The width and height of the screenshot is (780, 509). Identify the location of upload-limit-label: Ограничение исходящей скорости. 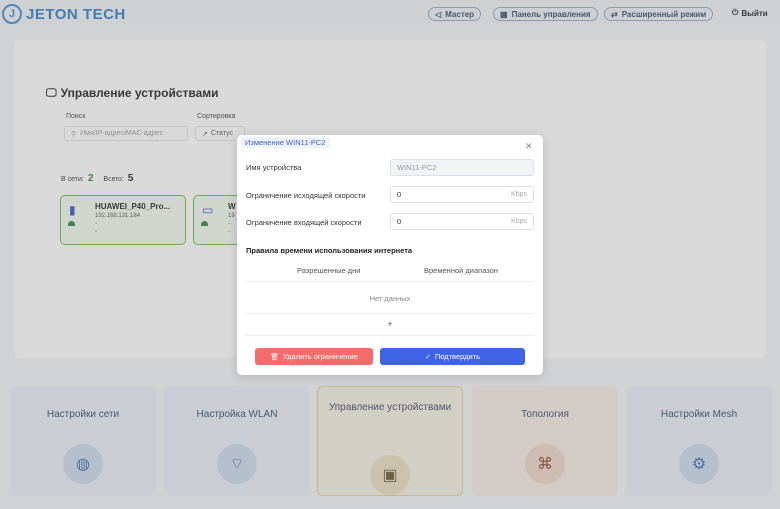
(306, 195).